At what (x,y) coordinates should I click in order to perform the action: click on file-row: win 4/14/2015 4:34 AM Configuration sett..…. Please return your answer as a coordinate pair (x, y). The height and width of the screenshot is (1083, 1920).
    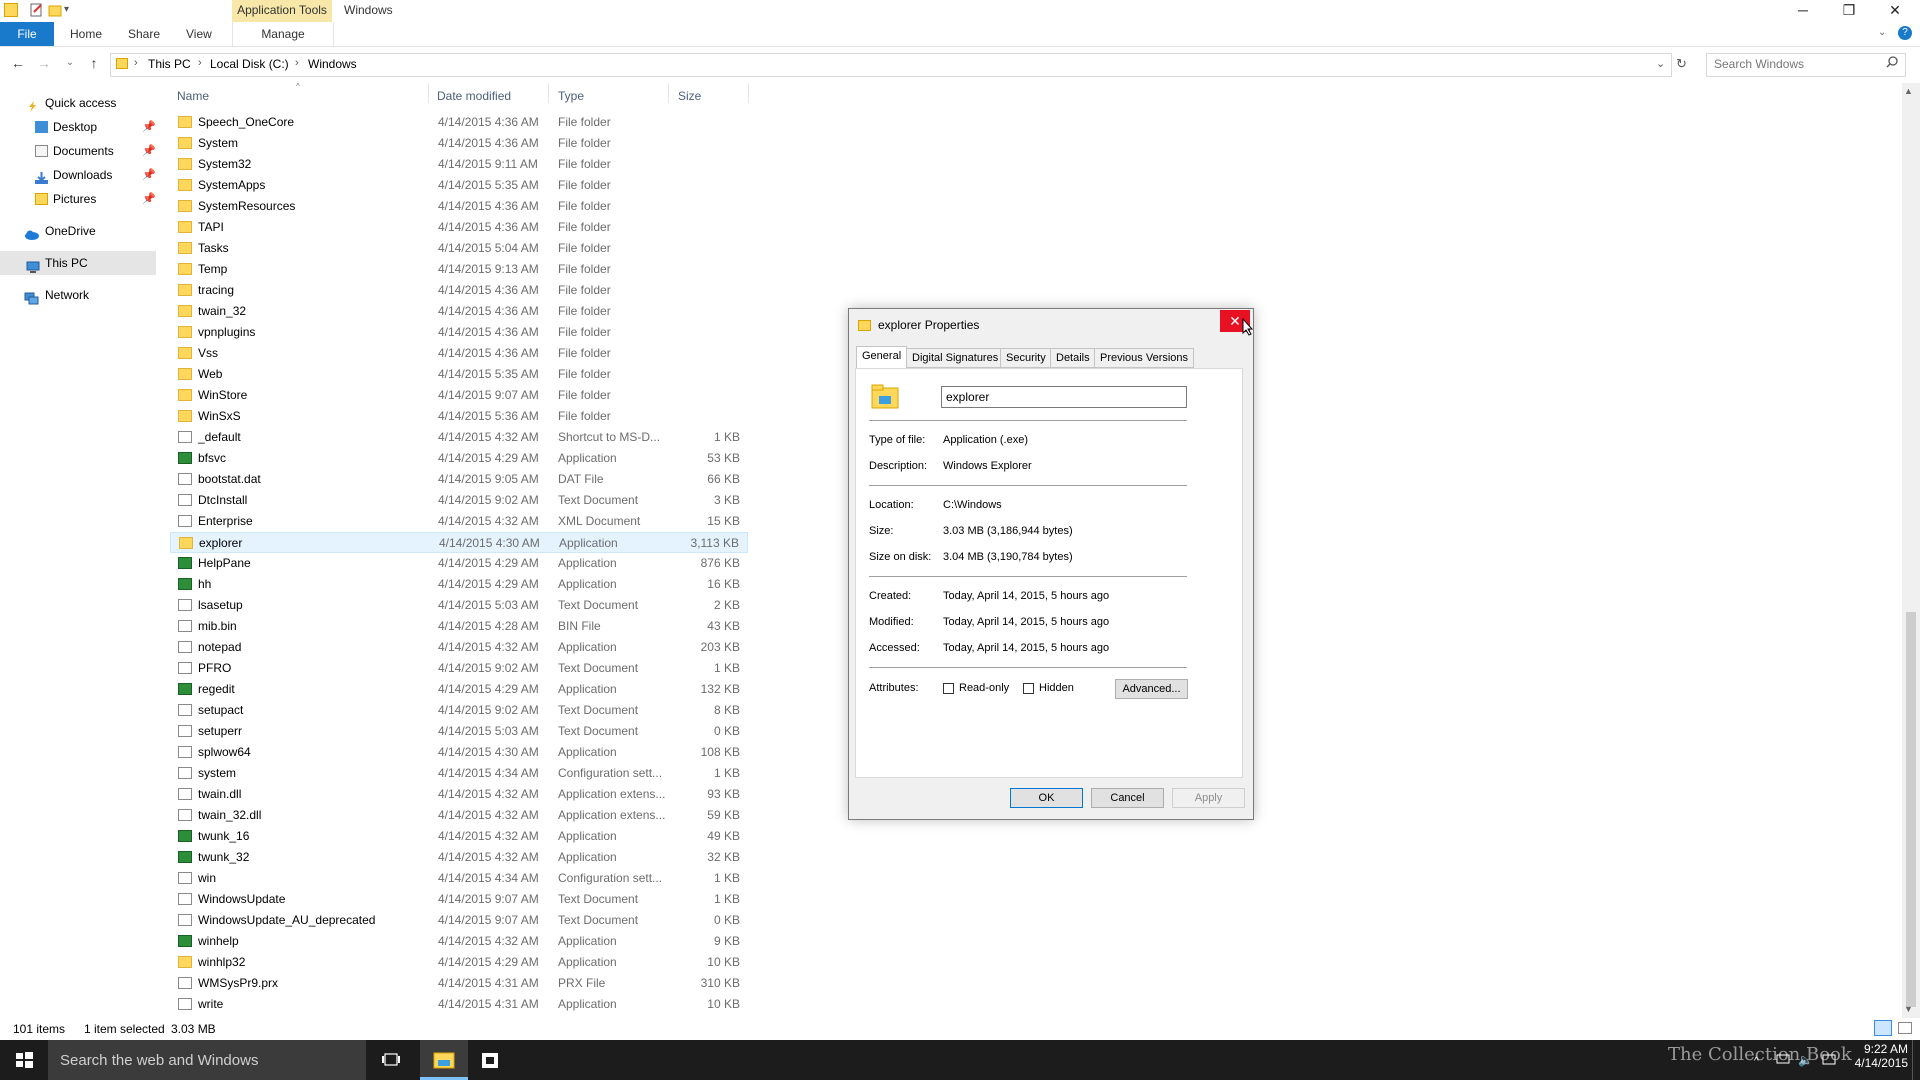
    Looking at the image, I should click on (459, 878).